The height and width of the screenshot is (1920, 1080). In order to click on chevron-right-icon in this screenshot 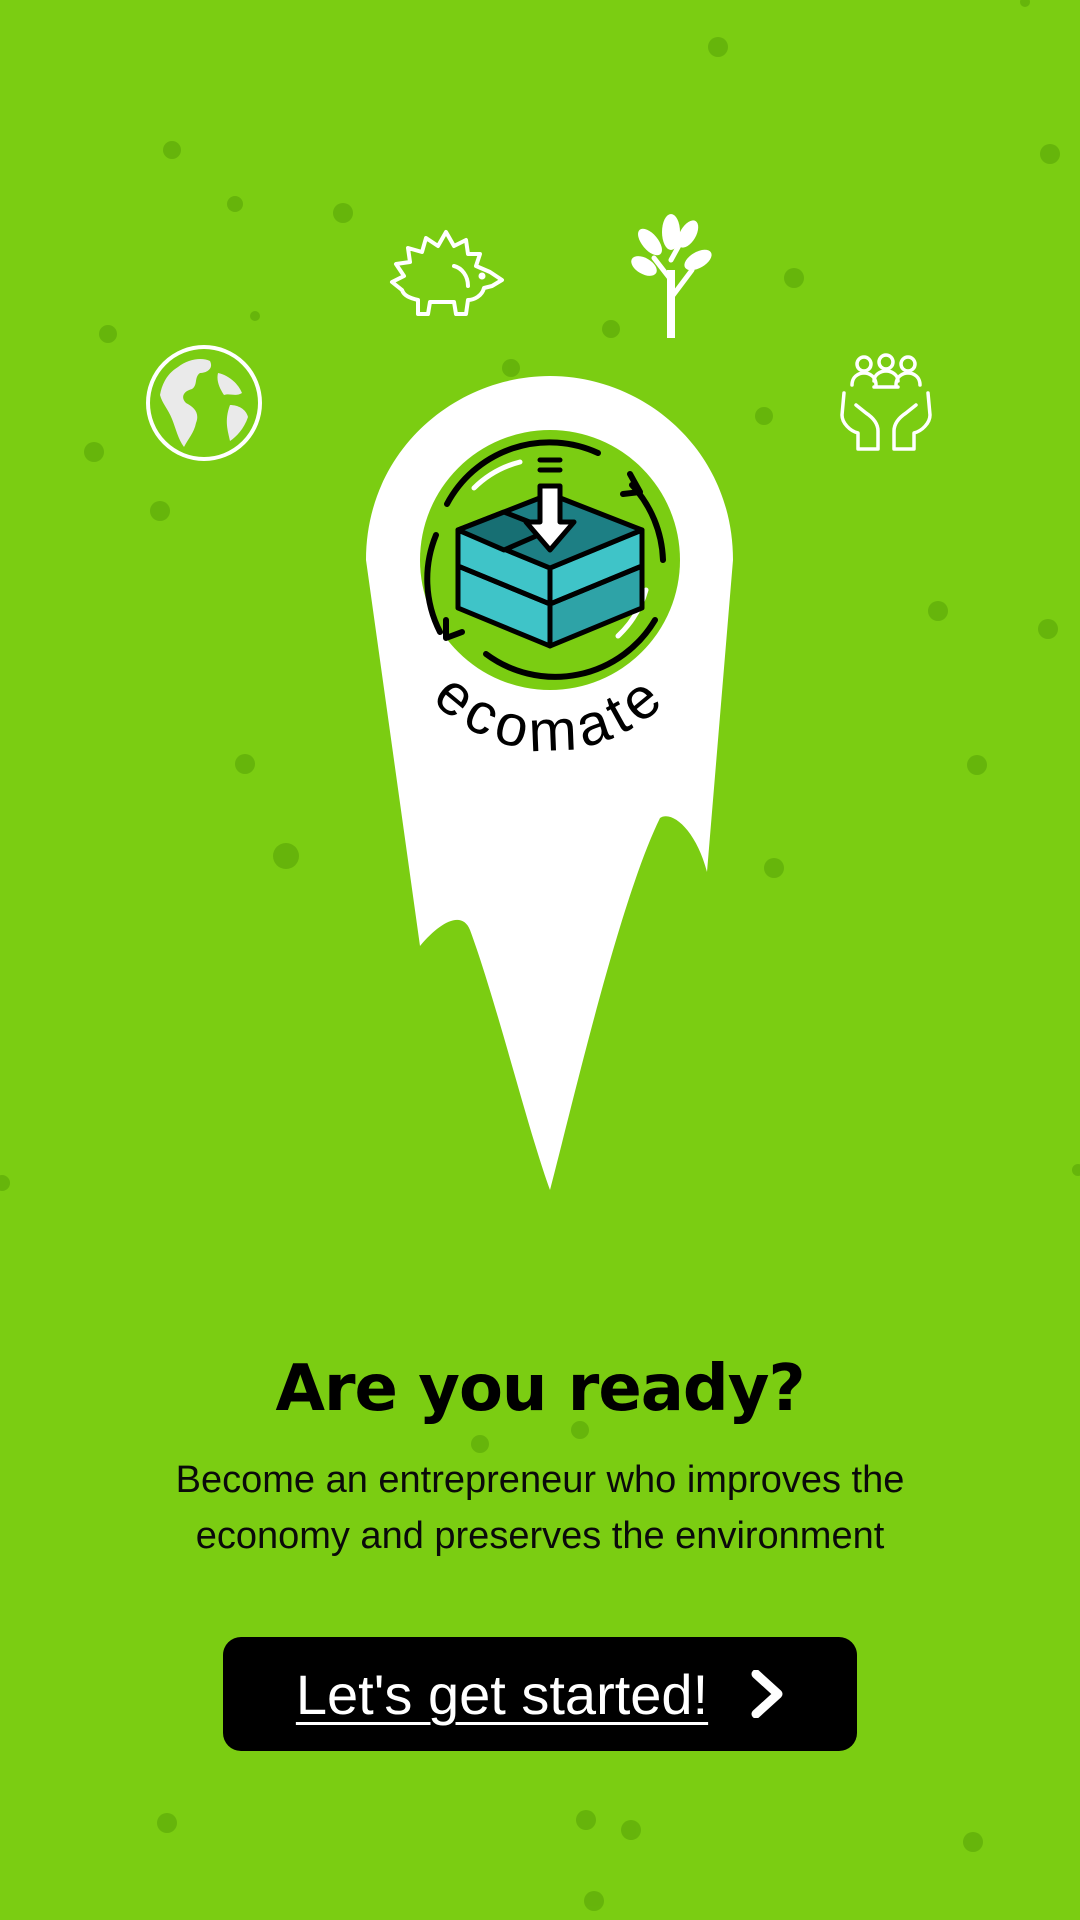, I will do `click(767, 1694)`.